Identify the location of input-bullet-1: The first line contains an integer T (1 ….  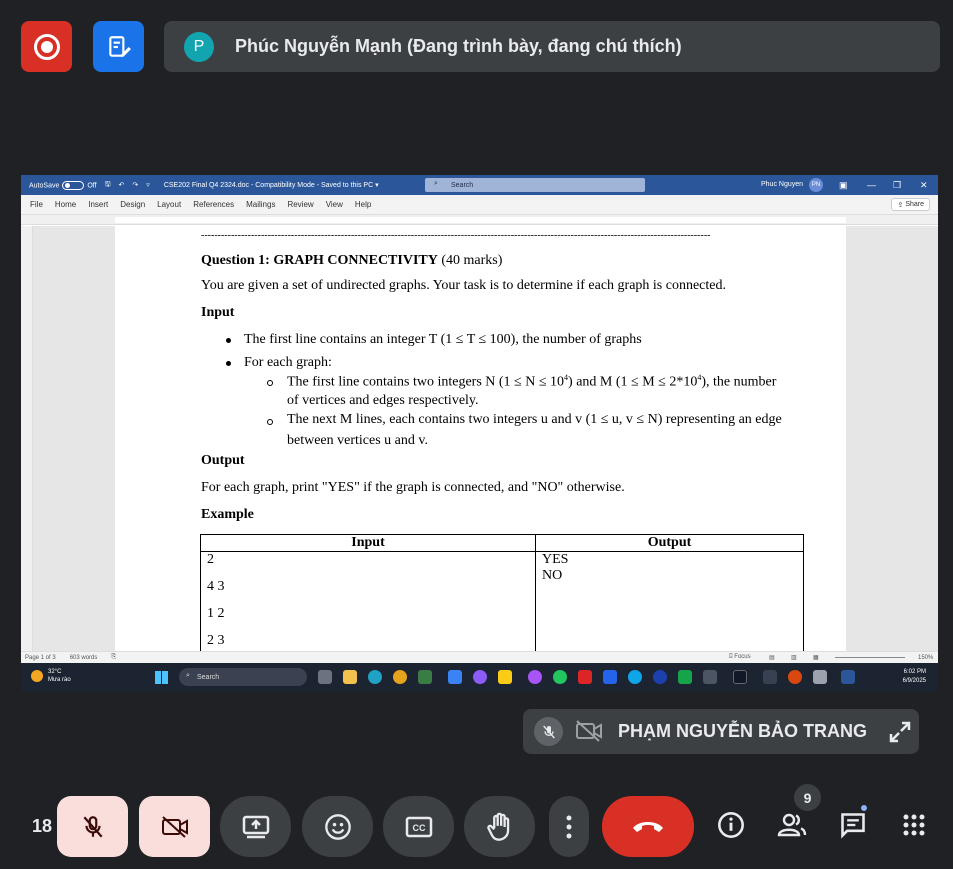
(443, 339).